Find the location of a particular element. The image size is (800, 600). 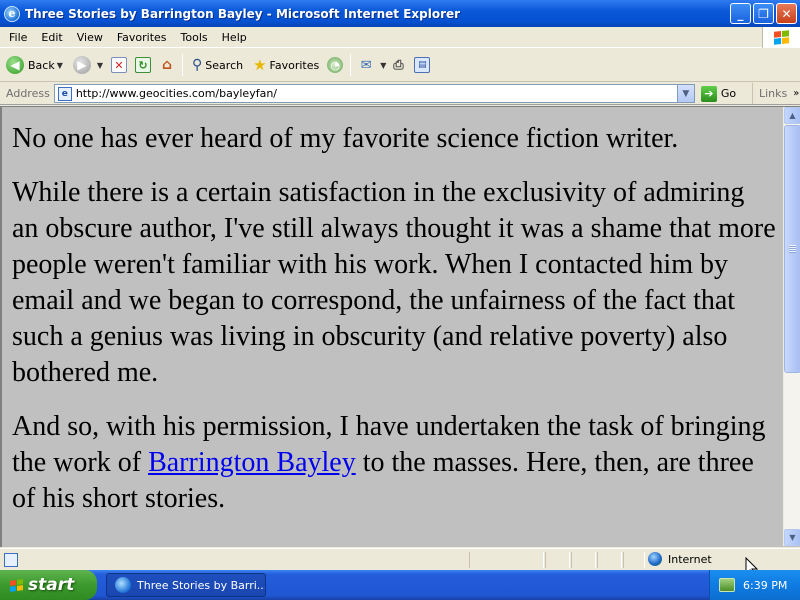

system-tray: 6:39 PM is located at coordinates (754, 585).